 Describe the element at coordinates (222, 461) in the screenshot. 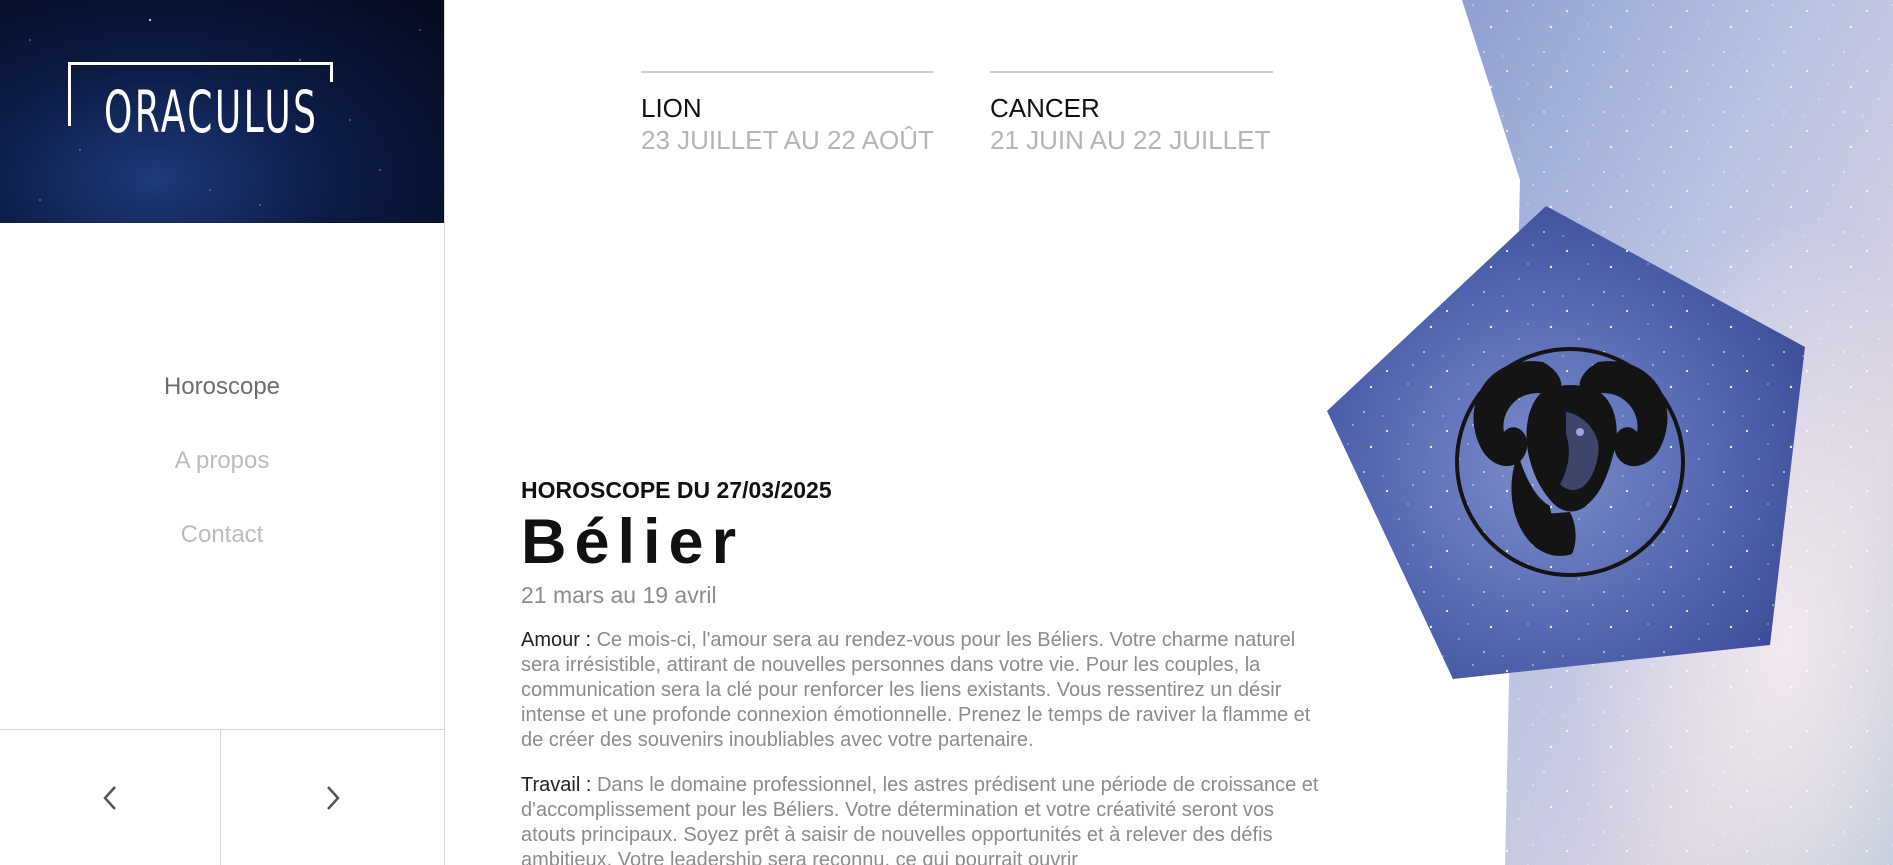

I see `nav-item-a-propos: A propos` at that location.